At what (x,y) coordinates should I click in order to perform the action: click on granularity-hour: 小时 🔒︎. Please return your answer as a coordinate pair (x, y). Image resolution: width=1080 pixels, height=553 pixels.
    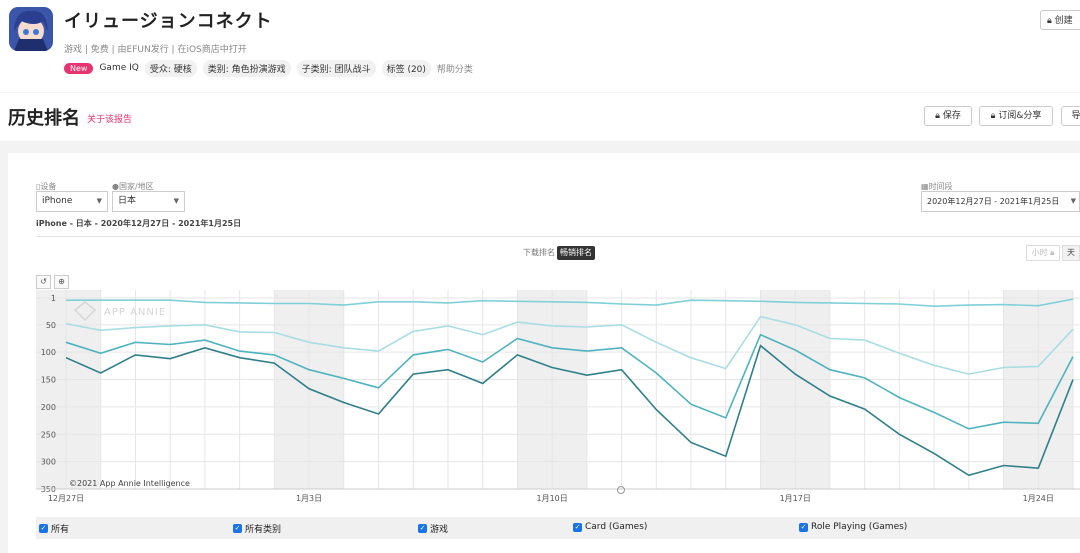
    Looking at the image, I should click on (1043, 253).